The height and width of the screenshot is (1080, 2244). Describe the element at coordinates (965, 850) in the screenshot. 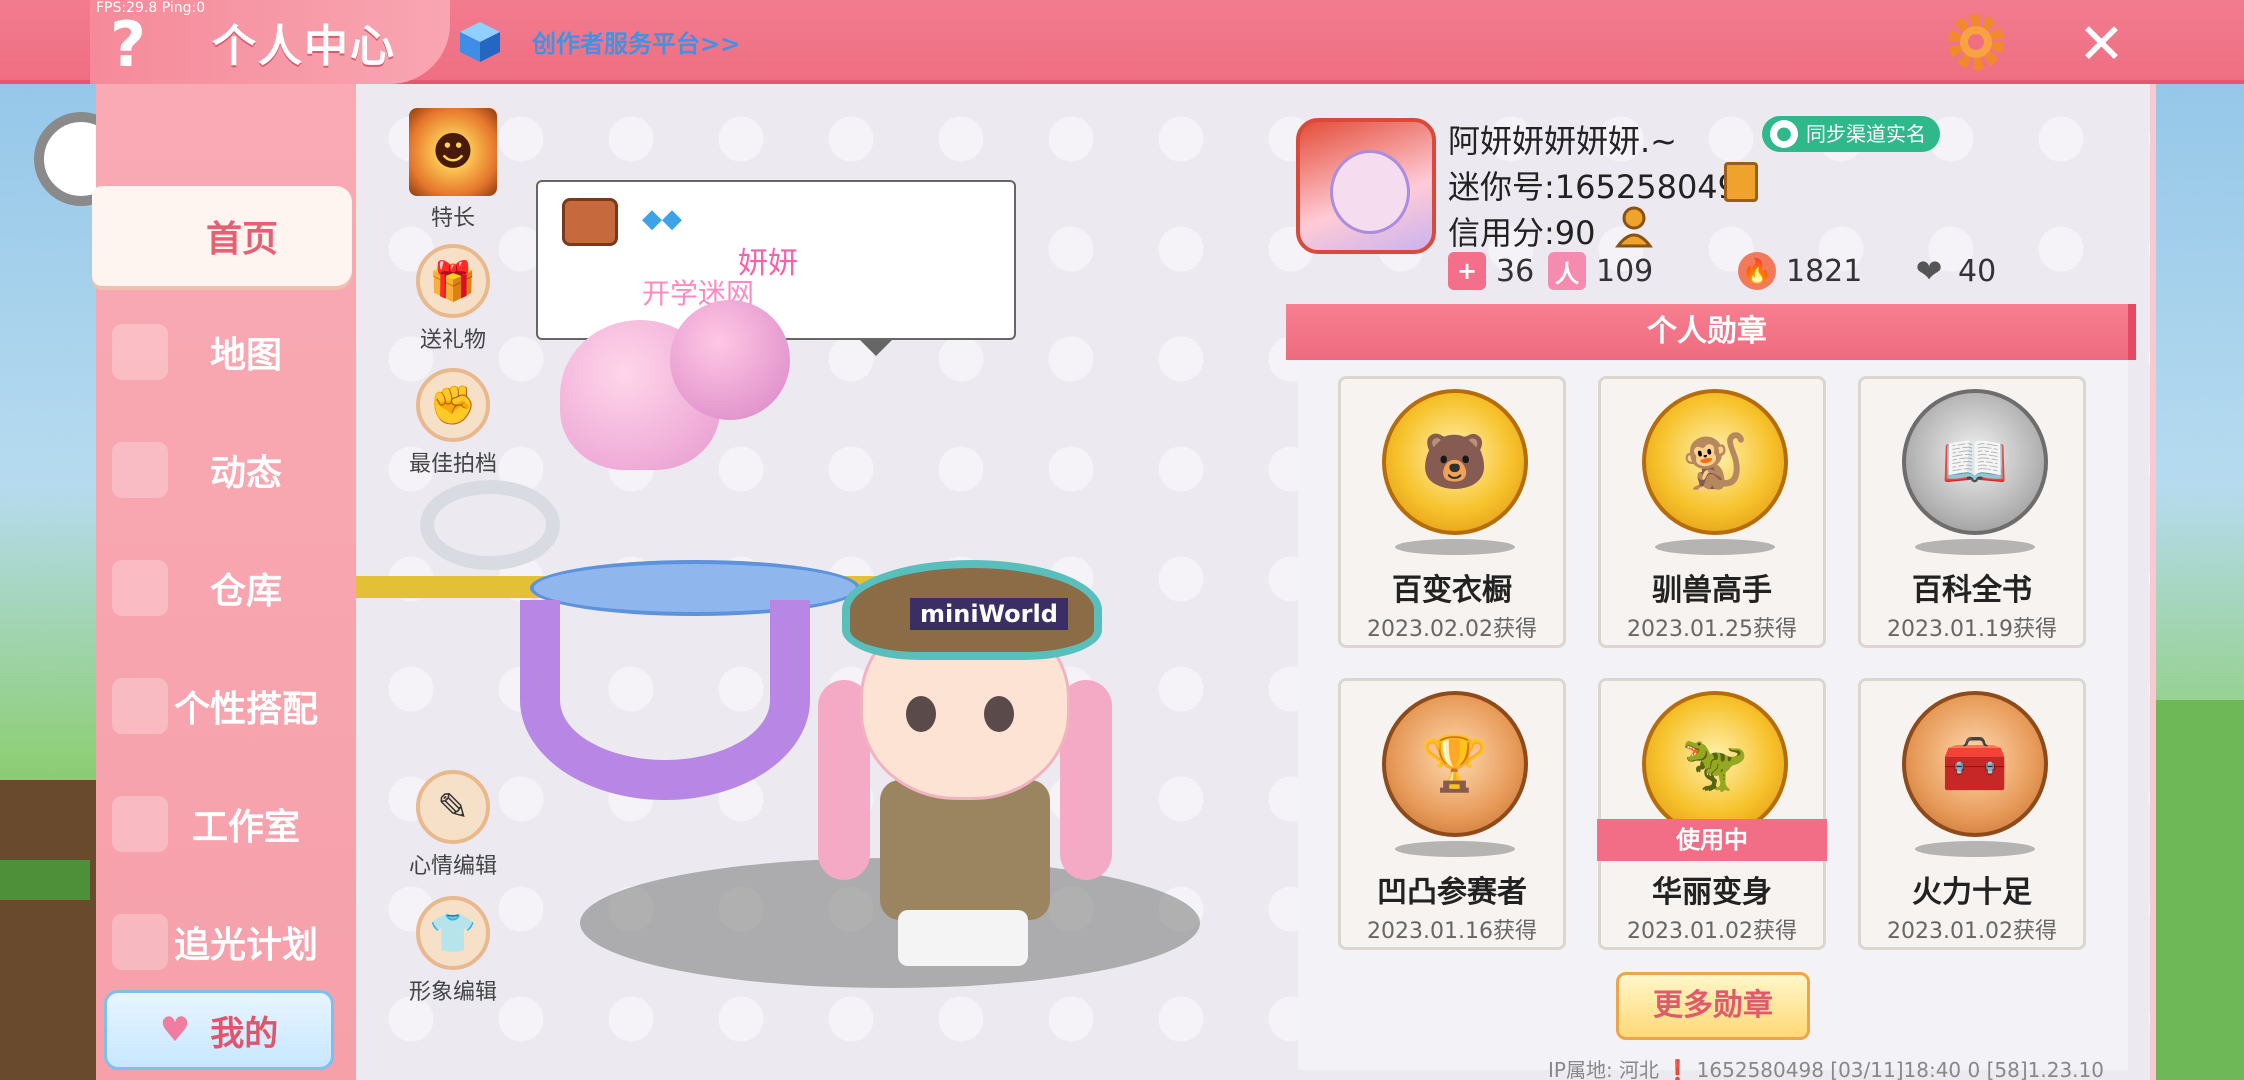

I see `character-body` at that location.